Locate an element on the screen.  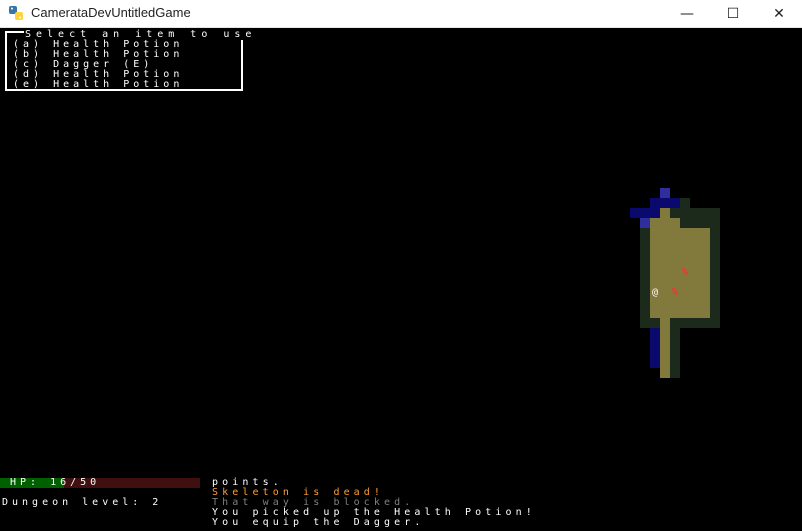
python-icon is located at coordinates (16, 13).